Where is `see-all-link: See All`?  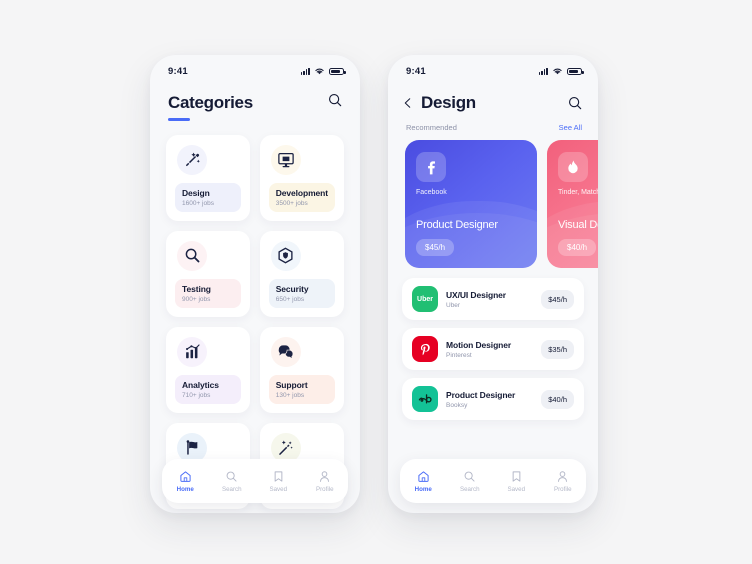
see-all-link: See All is located at coordinates (570, 127).